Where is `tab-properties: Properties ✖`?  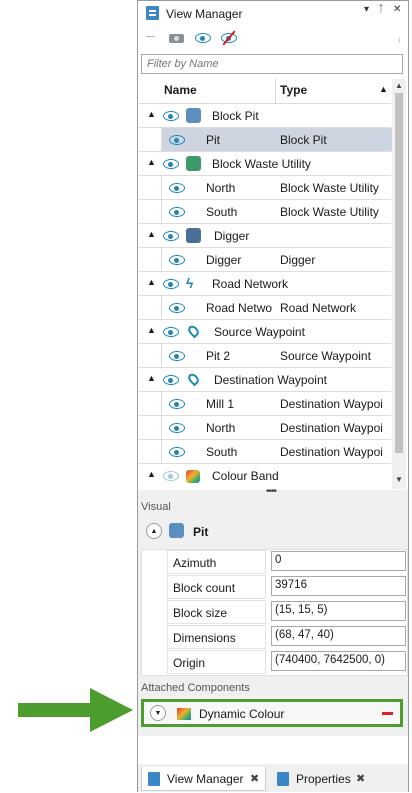
tab-properties: Properties ✖ is located at coordinates (321, 779).